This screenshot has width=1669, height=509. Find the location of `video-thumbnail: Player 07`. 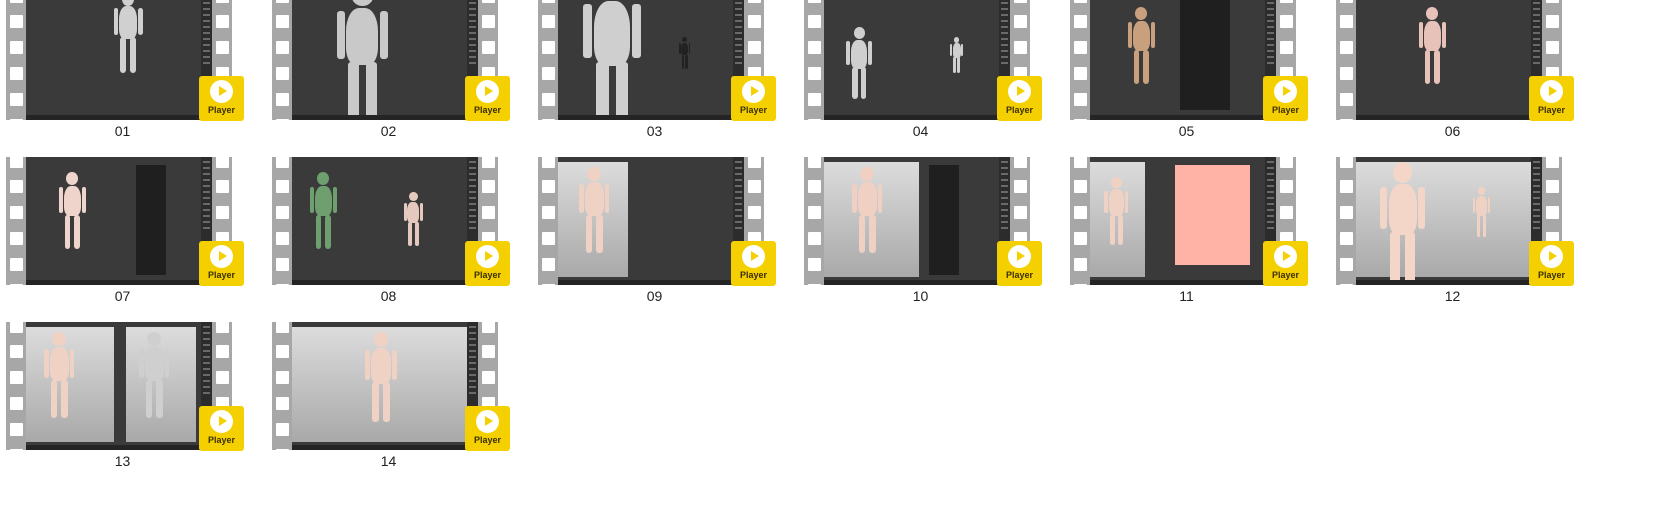

video-thumbnail: Player 07 is located at coordinates (122, 236).